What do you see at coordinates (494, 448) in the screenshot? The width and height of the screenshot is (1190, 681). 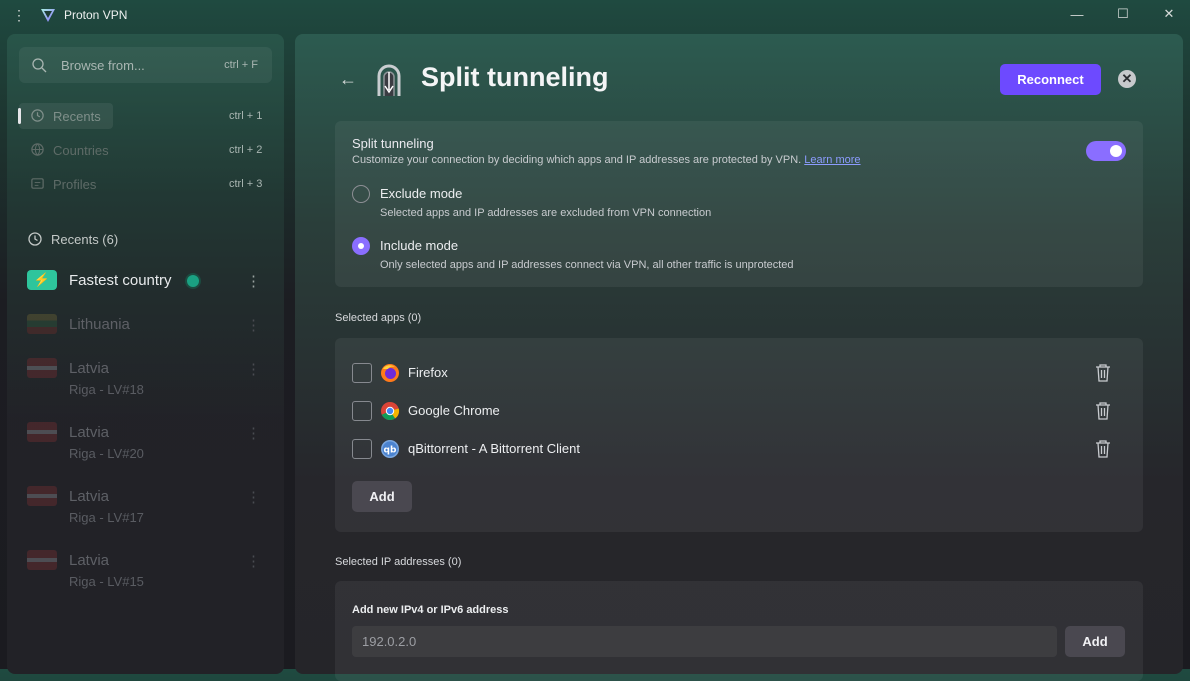 I see `app-name: qBittorrent - A Bittorrent Client` at bounding box center [494, 448].